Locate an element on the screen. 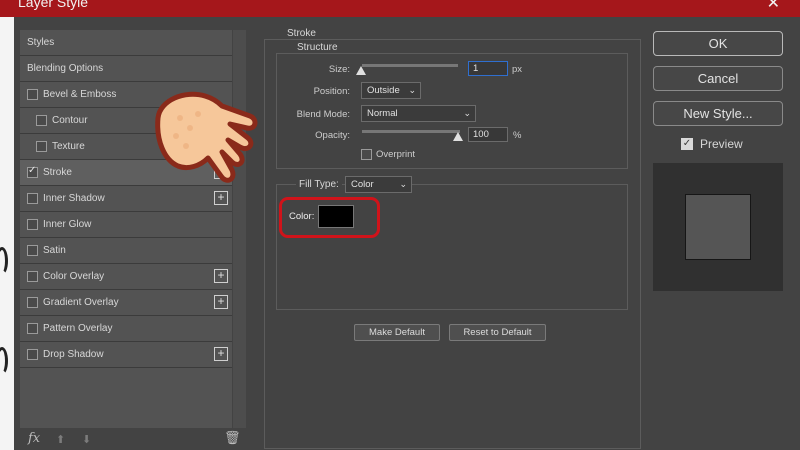 This screenshot has width=800, height=450. style-item-pattern-overlay: Pattern Overlay is located at coordinates (126, 329).